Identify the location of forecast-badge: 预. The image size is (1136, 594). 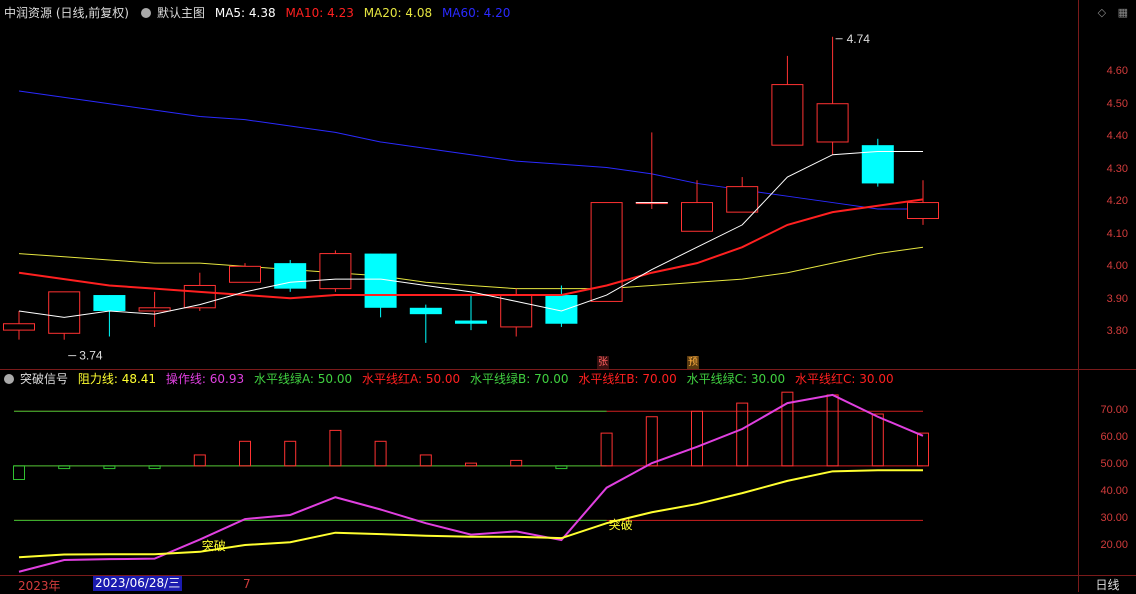
(693, 362).